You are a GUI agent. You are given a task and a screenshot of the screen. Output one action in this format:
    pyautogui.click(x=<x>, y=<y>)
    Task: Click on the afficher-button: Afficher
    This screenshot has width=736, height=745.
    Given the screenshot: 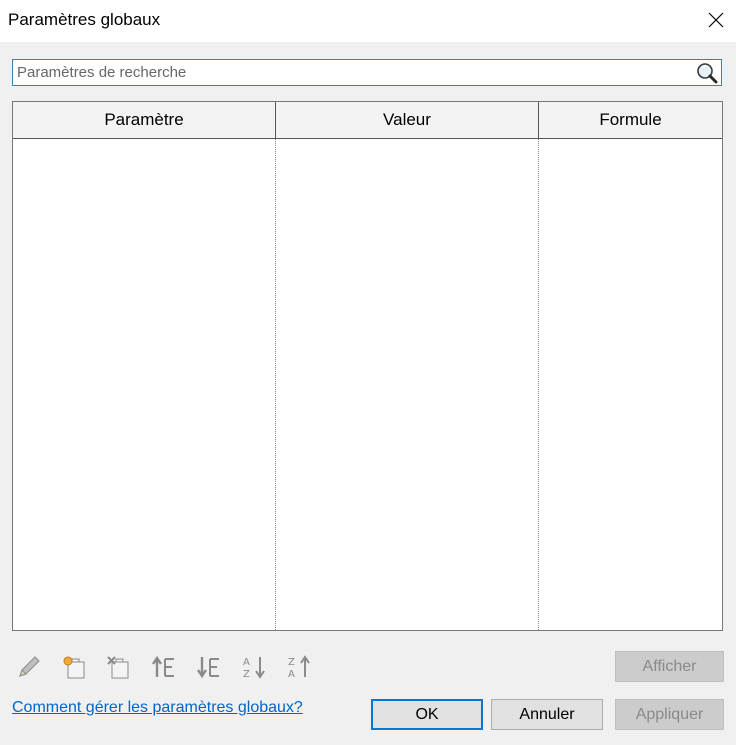 What is the action you would take?
    pyautogui.click(x=669, y=666)
    